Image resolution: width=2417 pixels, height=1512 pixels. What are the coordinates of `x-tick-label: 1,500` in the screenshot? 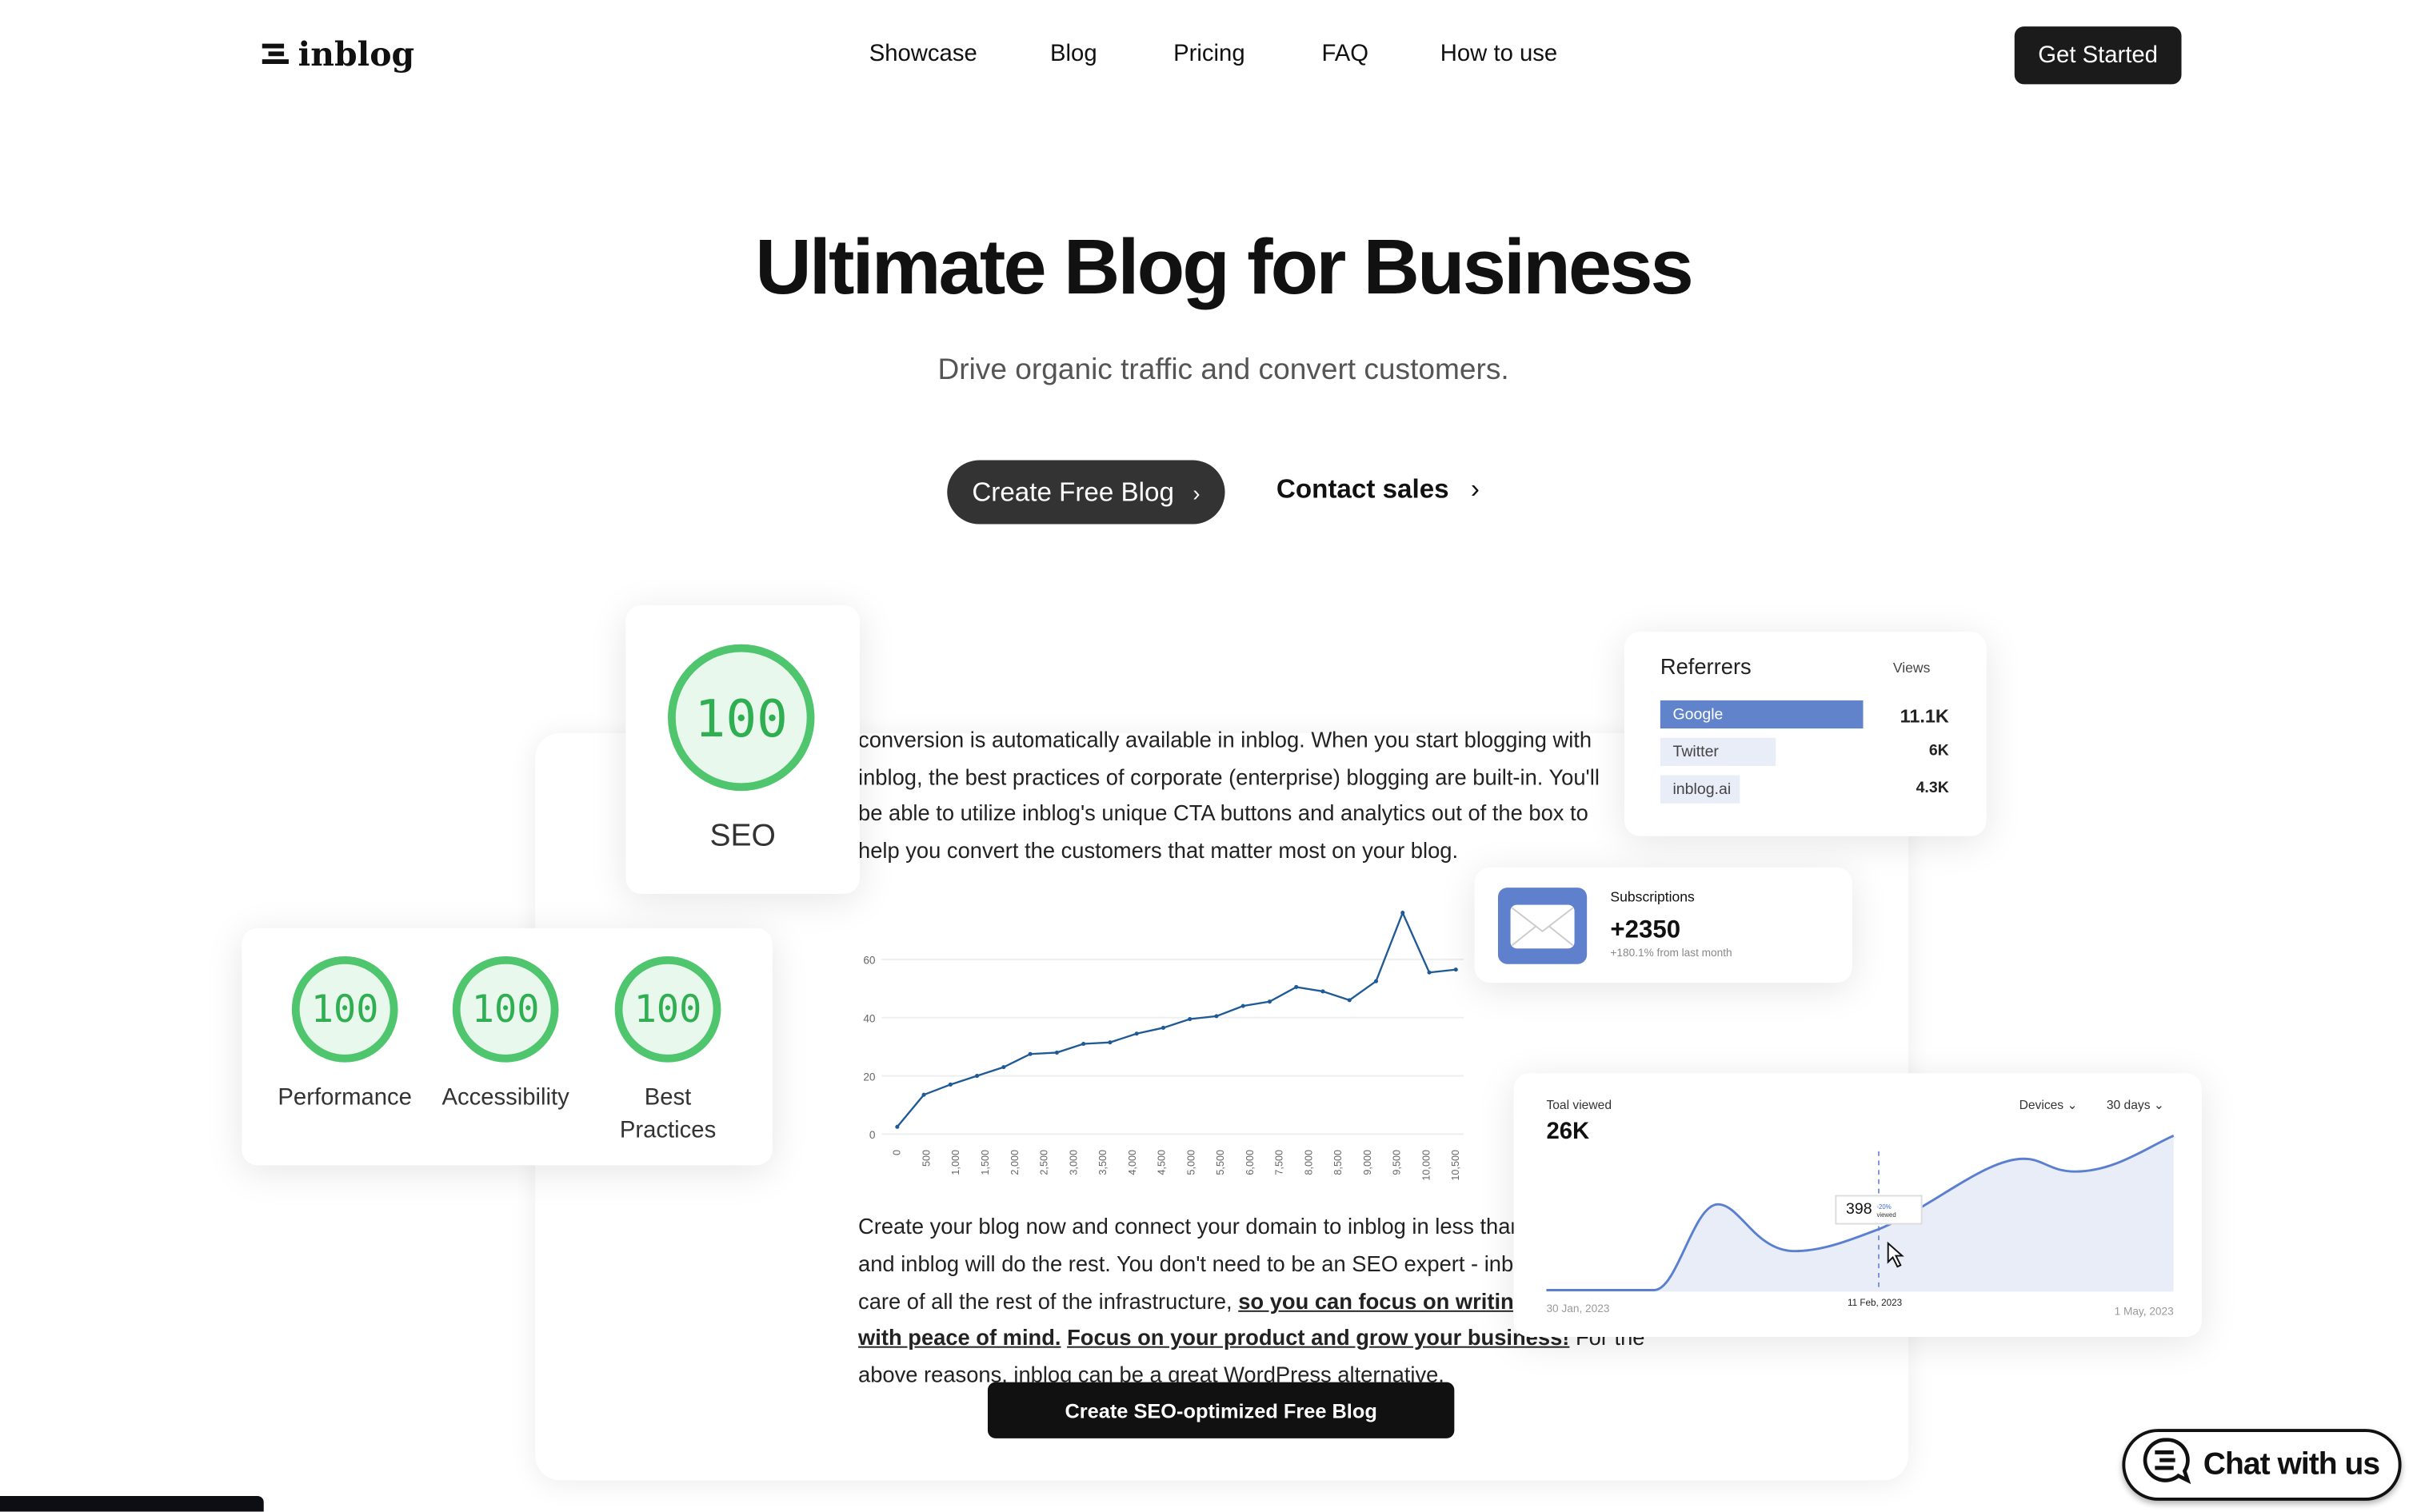 It's located at (986, 1162).